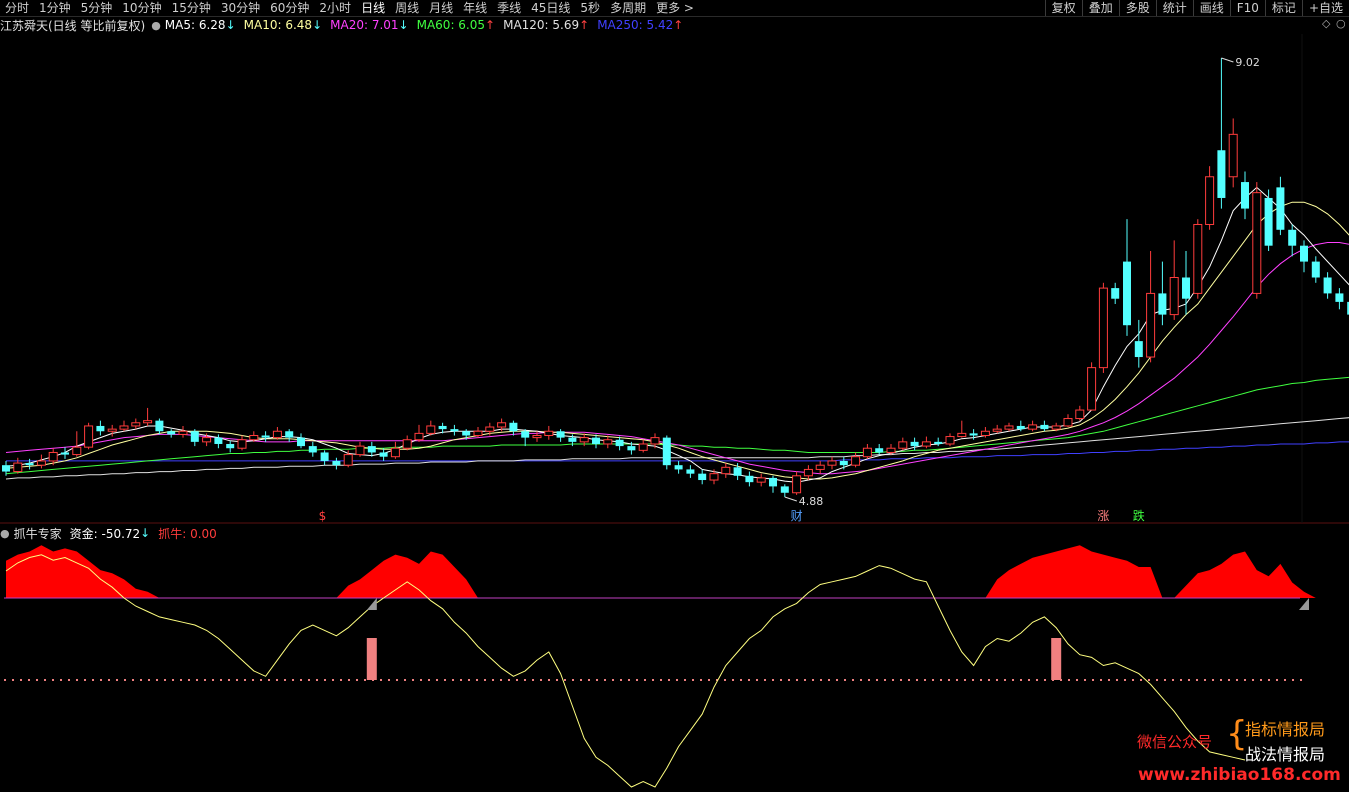 The height and width of the screenshot is (792, 1349). Describe the element at coordinates (677, 425) in the screenshot. I see `ma60-line` at that location.